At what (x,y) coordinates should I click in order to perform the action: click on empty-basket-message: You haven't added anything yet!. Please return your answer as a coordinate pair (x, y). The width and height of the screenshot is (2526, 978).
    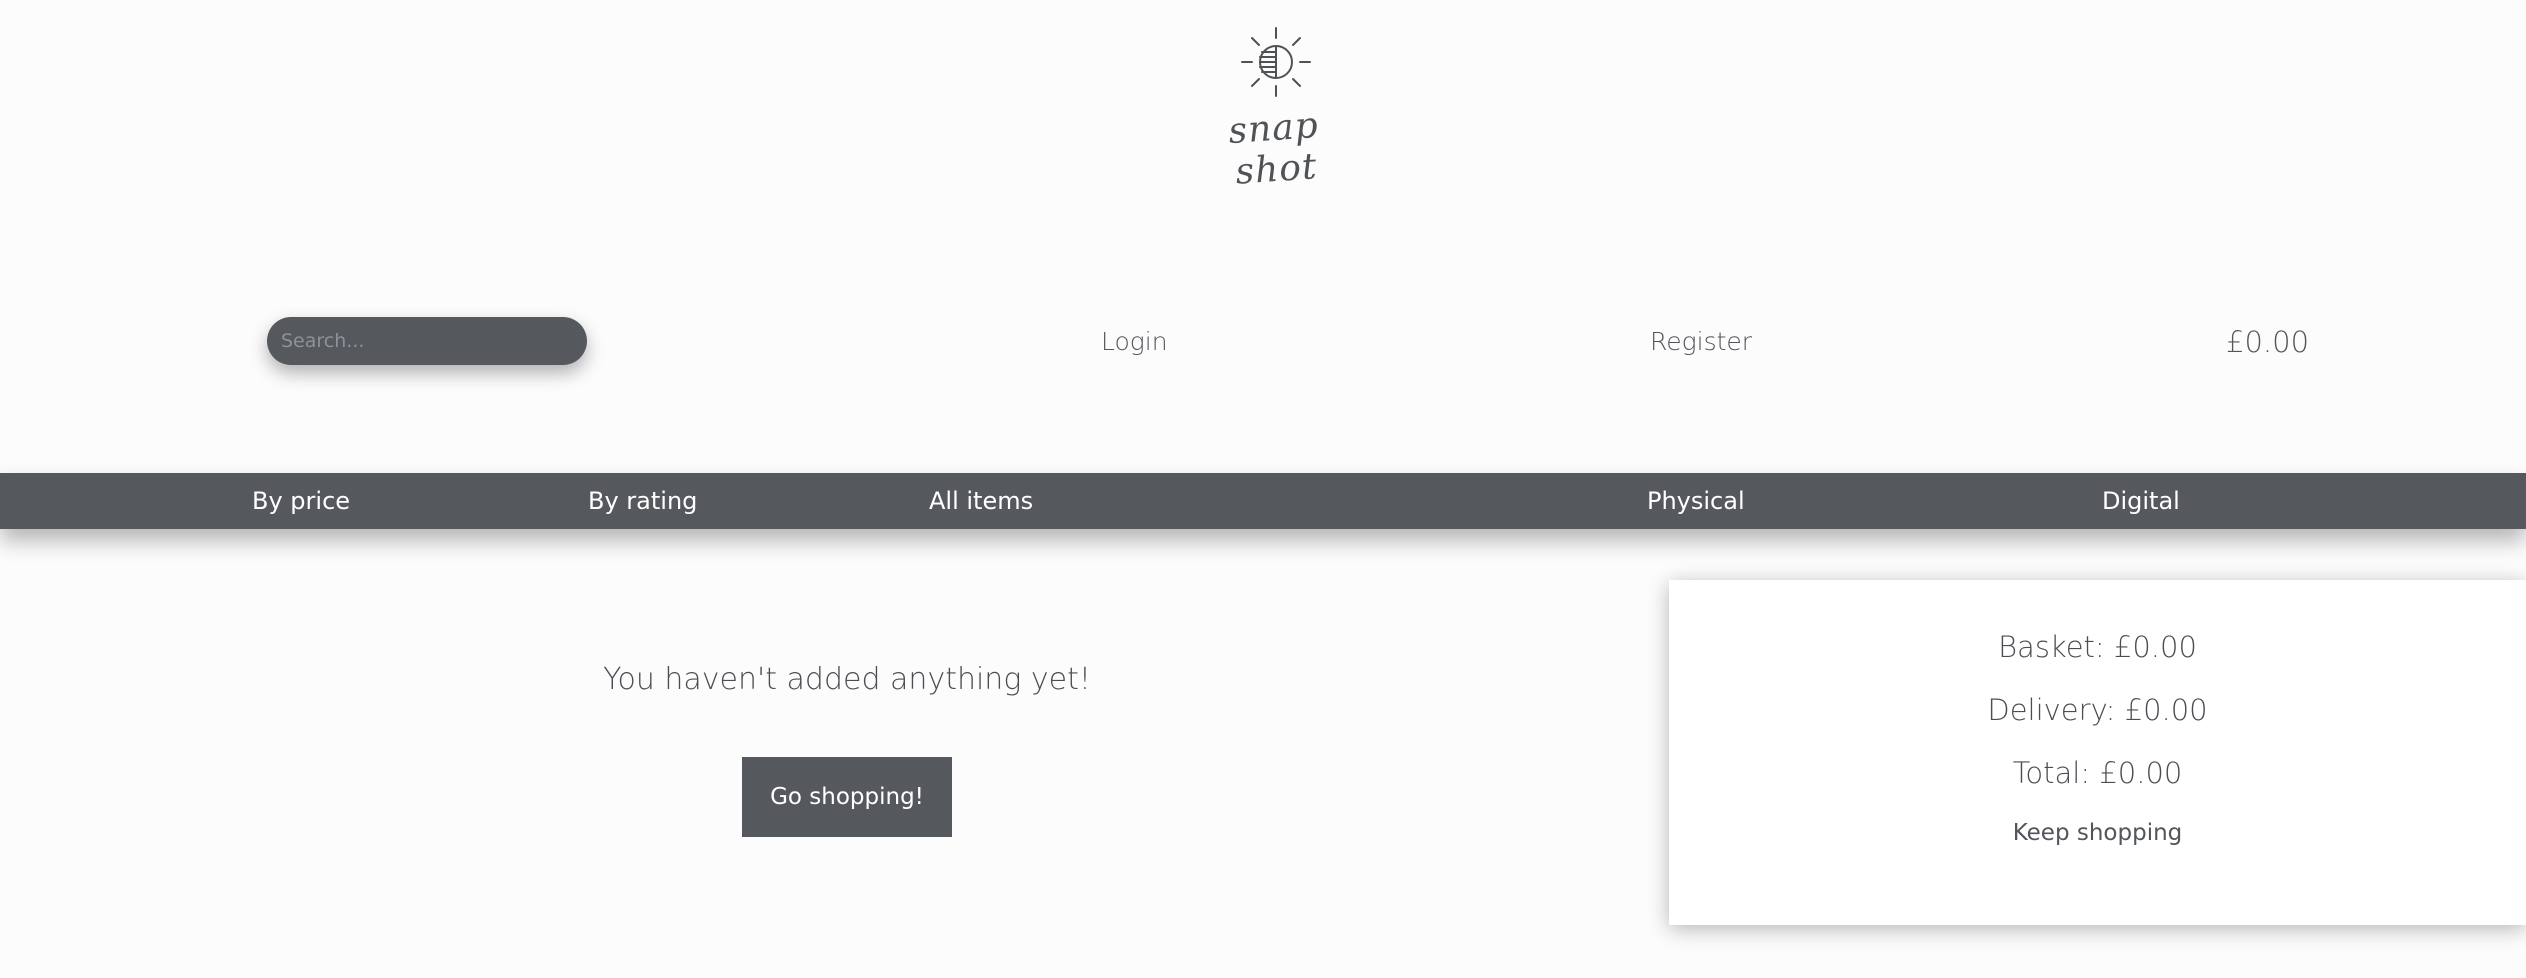
    Looking at the image, I should click on (847, 679).